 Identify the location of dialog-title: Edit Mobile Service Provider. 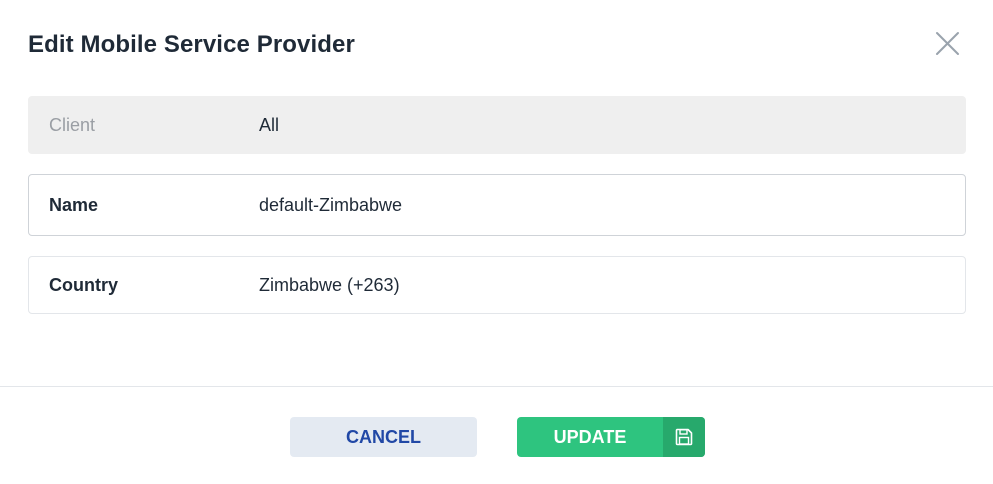
(191, 44).